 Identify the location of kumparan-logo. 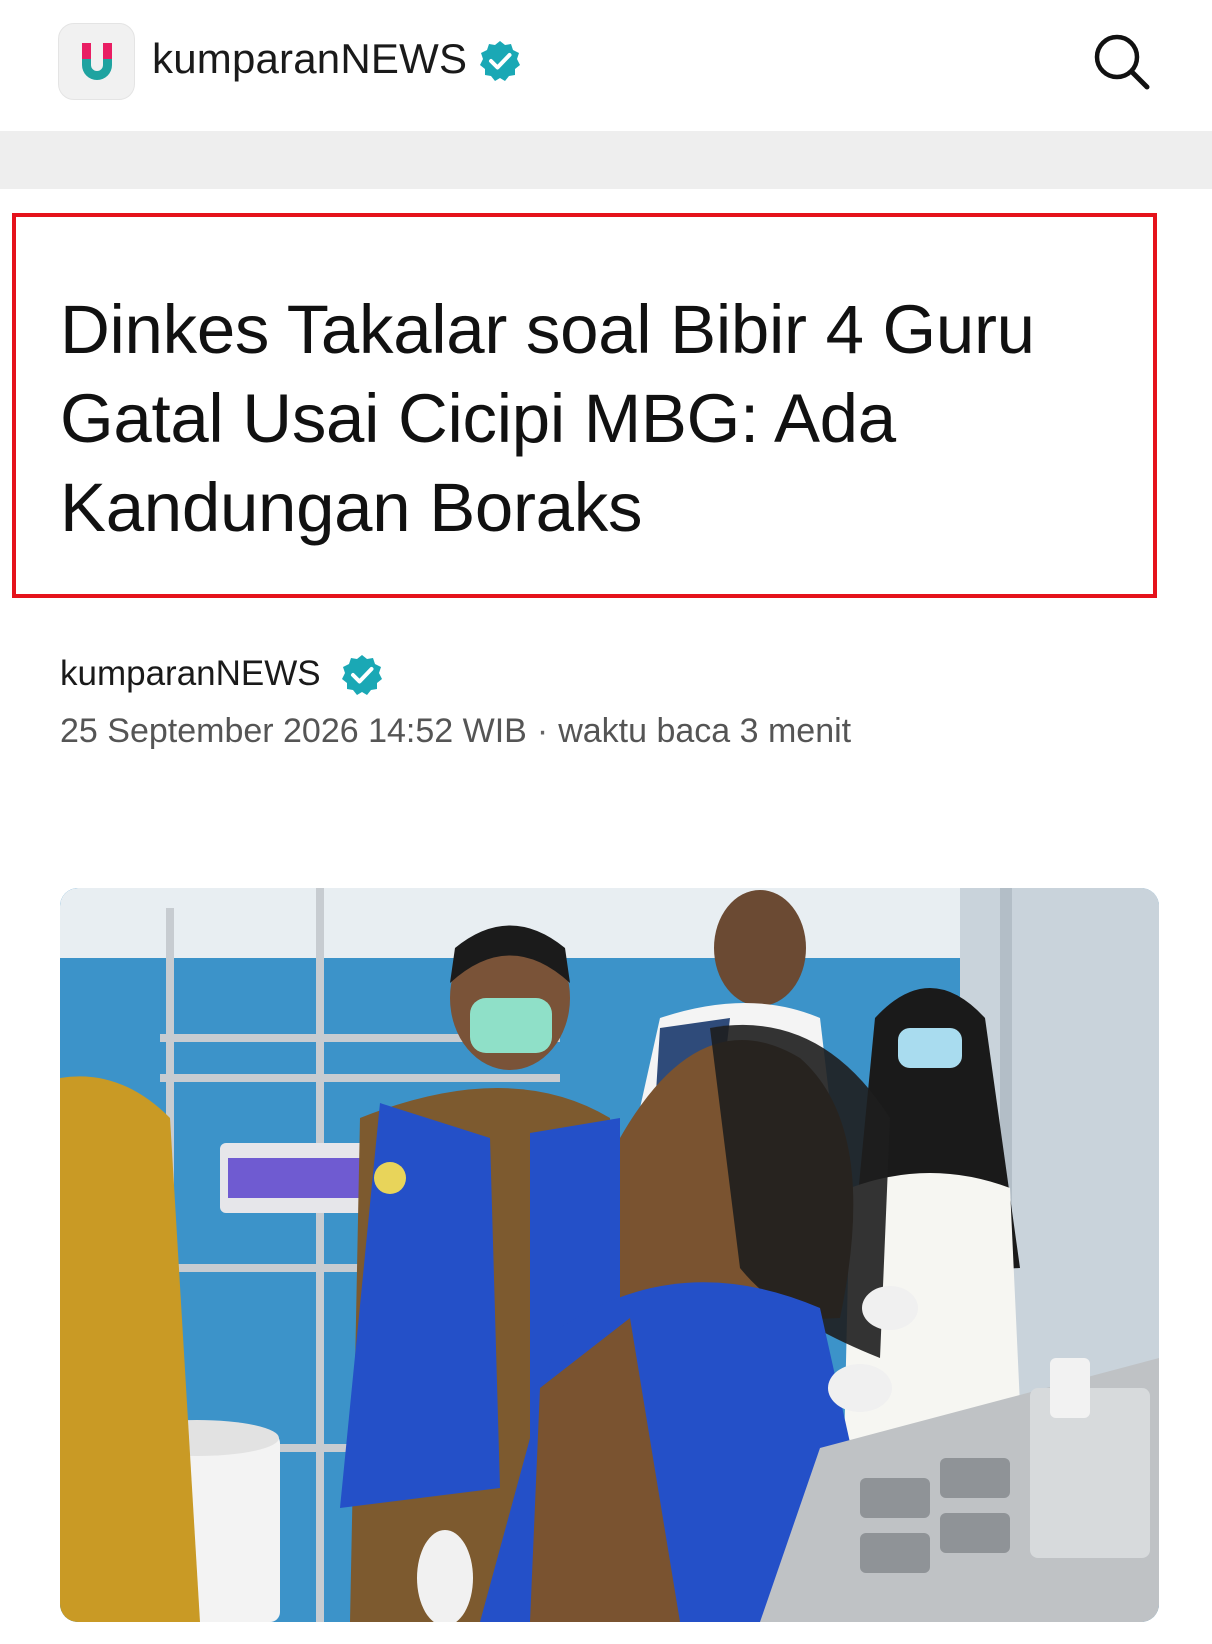
(96, 61).